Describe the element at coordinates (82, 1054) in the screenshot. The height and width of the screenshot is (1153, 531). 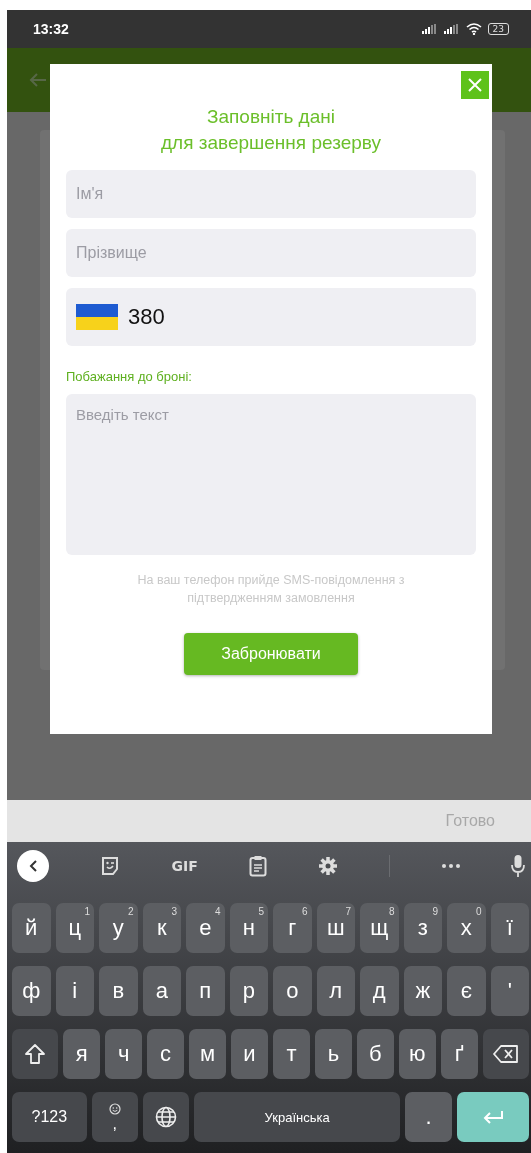
I see `keyboard-key: я` at that location.